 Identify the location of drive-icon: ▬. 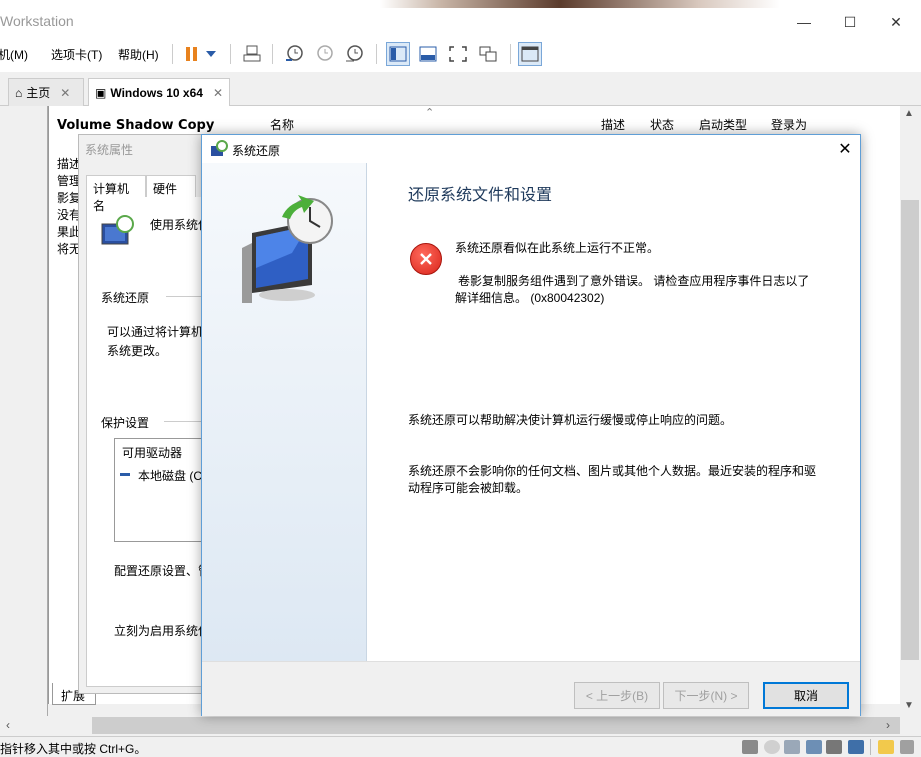
(125, 473).